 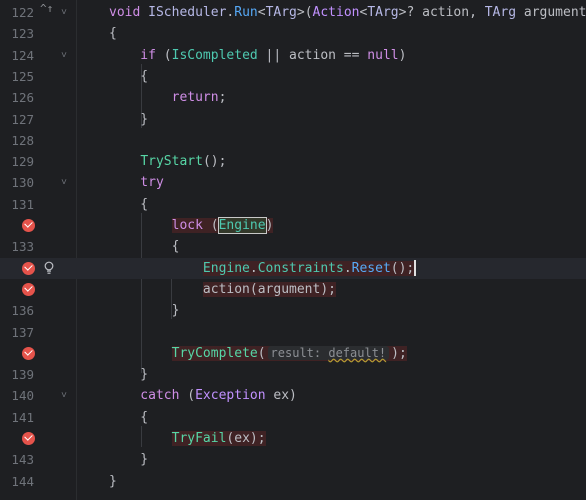 What do you see at coordinates (293, 119) in the screenshot?
I see `code-line: 127 }` at bounding box center [293, 119].